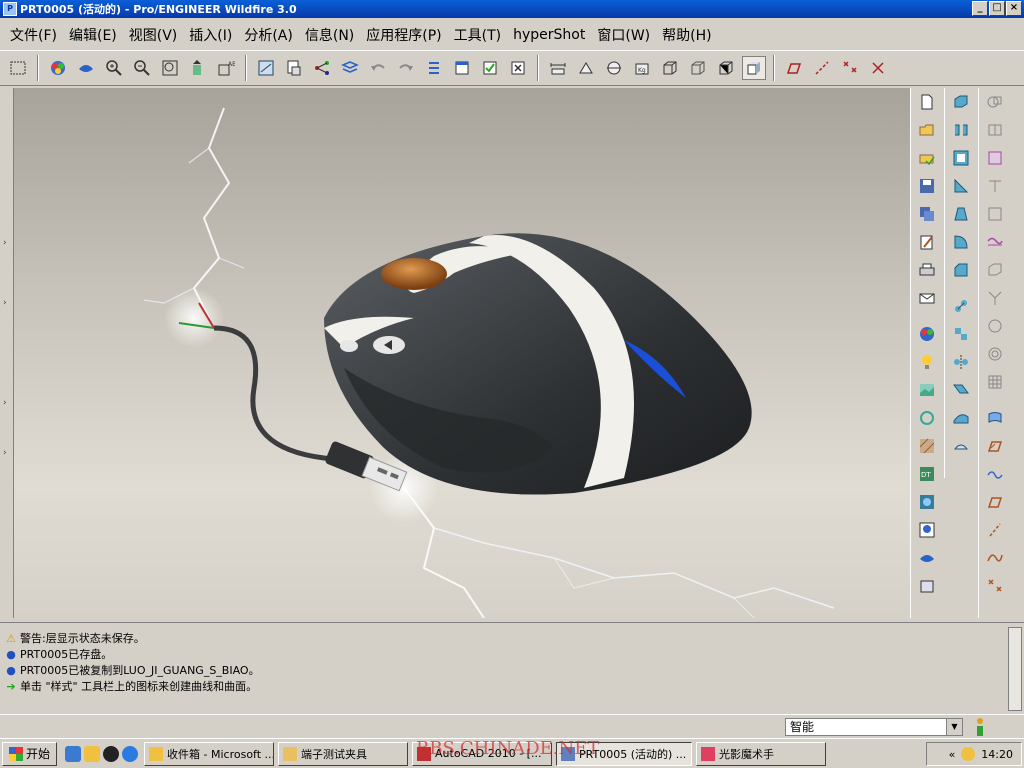 The image size is (1024, 768). Describe the element at coordinates (995, 418) in the screenshot. I see `sweep-icon` at that location.